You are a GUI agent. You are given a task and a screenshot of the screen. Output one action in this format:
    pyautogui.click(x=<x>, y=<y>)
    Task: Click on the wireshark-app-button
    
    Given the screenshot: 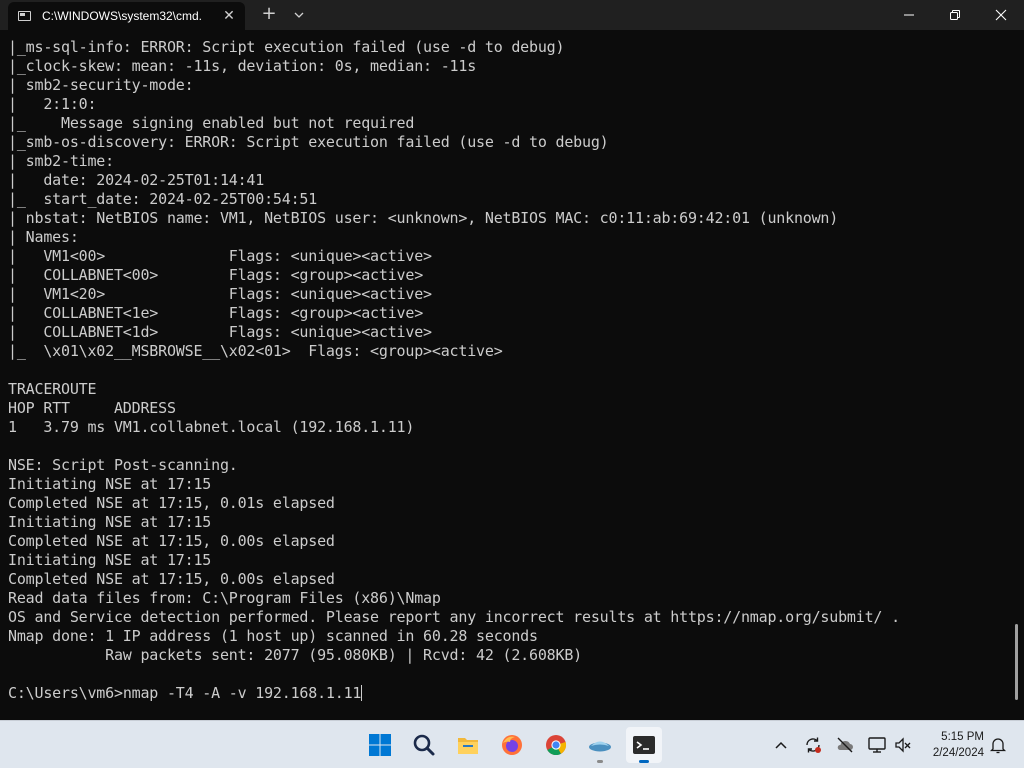 What is the action you would take?
    pyautogui.click(x=600, y=745)
    